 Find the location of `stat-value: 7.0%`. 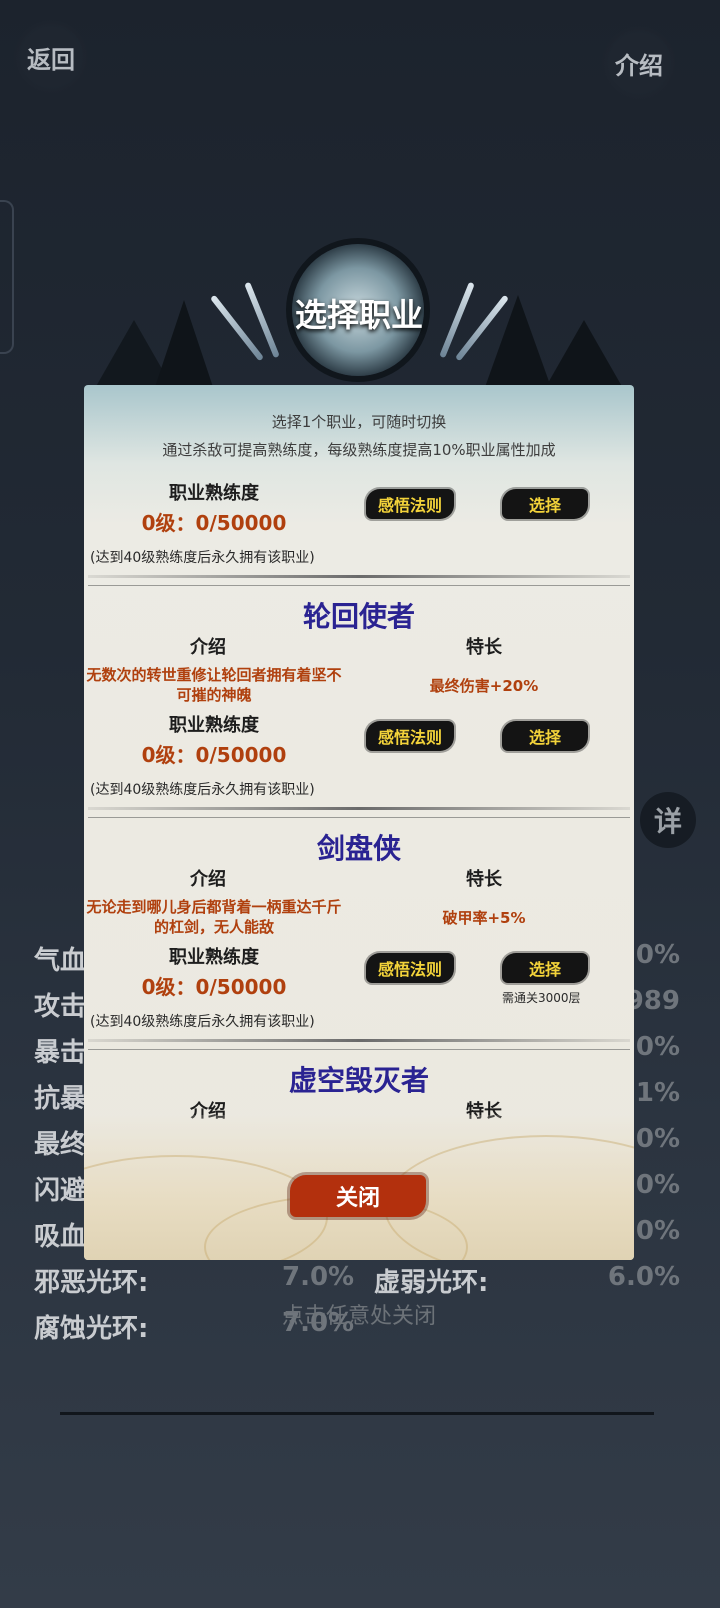

stat-value: 7.0% is located at coordinates (318, 1277).